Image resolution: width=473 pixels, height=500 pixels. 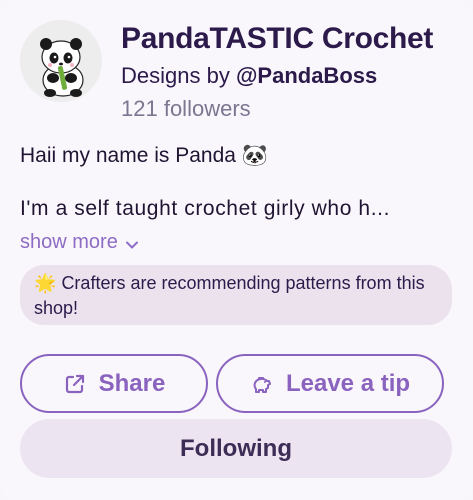 I want to click on share-button: Share, so click(x=114, y=383).